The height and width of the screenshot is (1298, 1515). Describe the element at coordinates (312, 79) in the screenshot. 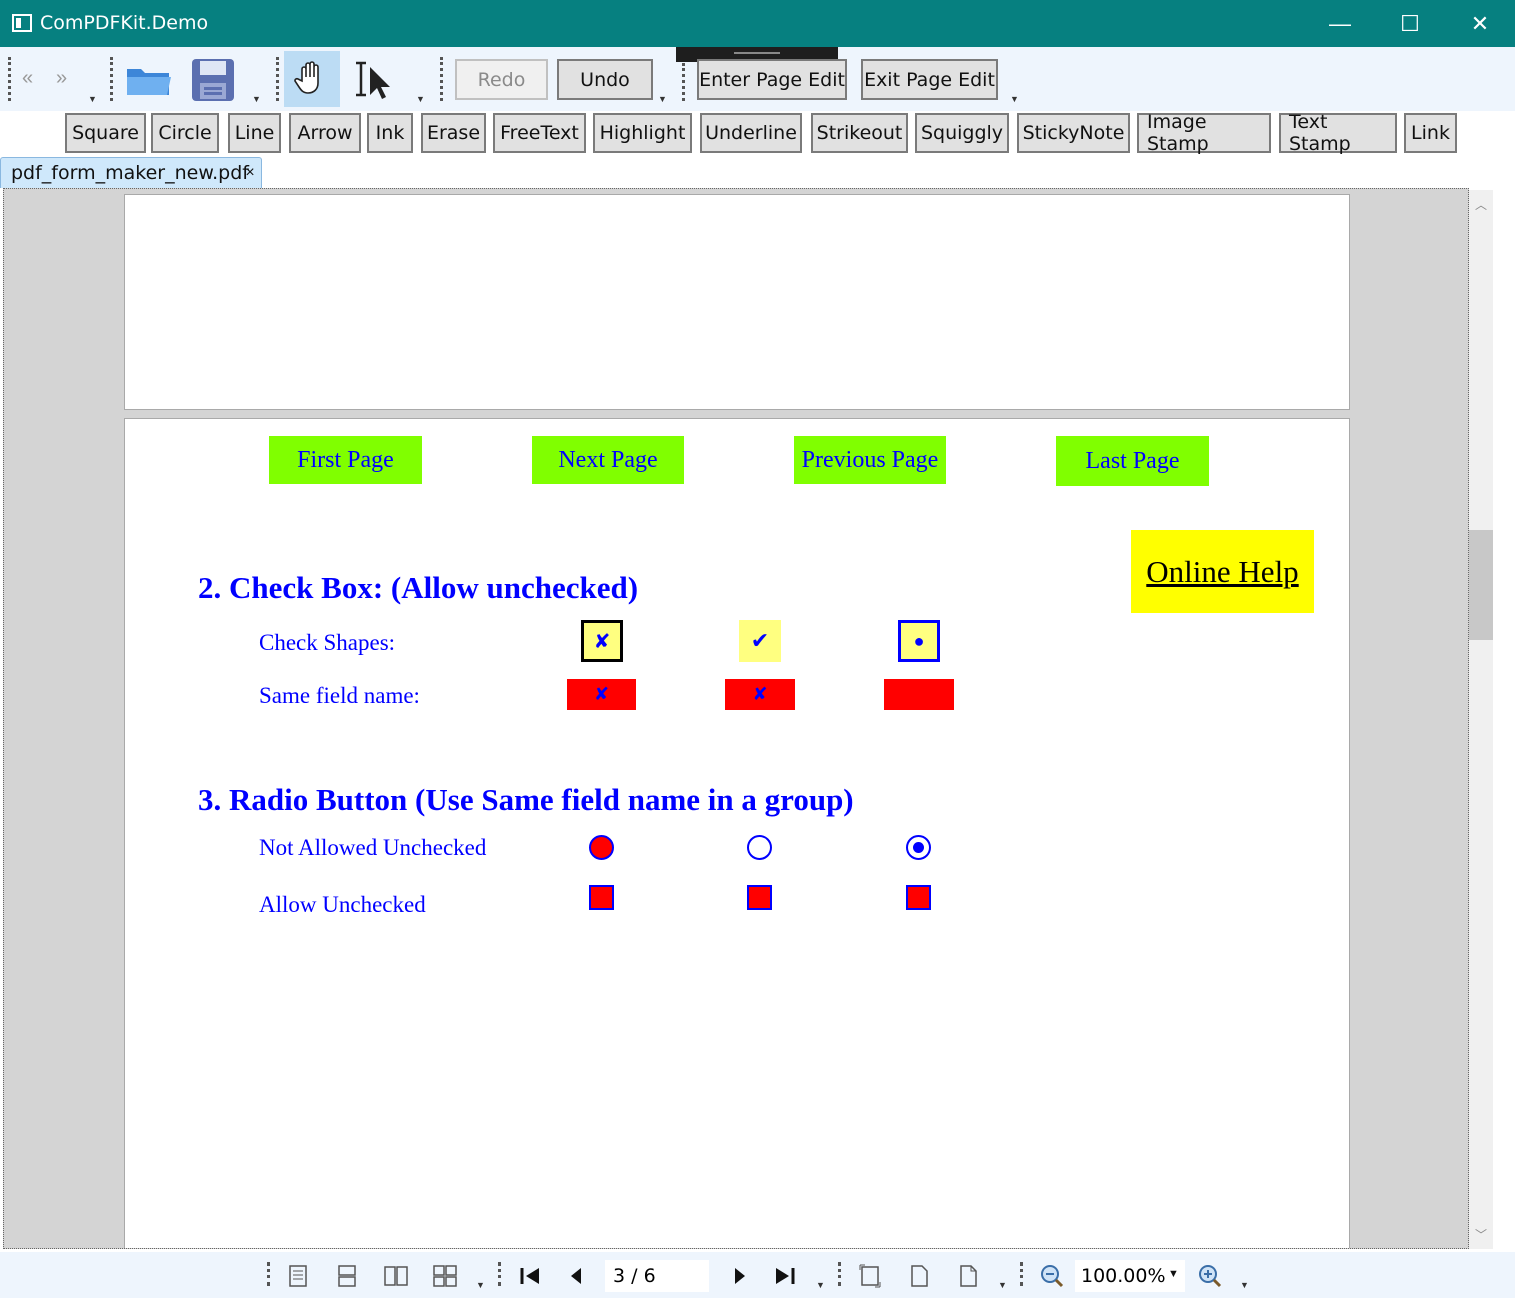

I see `hand-tool-icon` at that location.